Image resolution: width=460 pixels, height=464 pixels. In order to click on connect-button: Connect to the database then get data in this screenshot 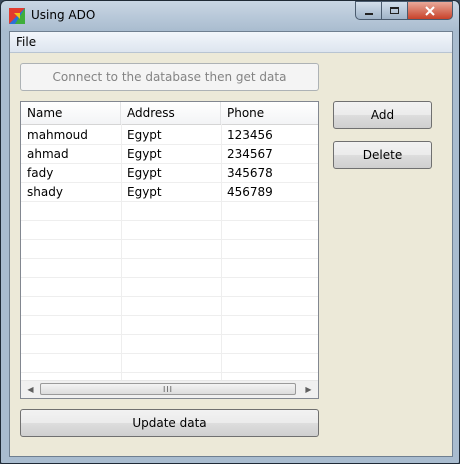, I will do `click(169, 77)`.